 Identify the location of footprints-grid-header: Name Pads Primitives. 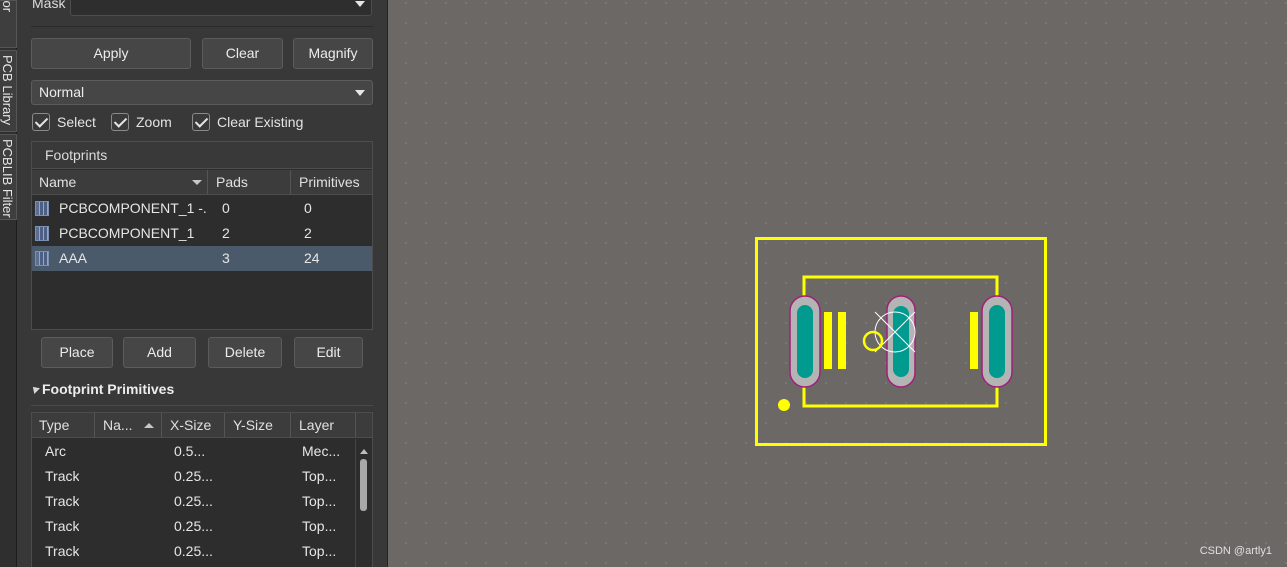
(202, 182).